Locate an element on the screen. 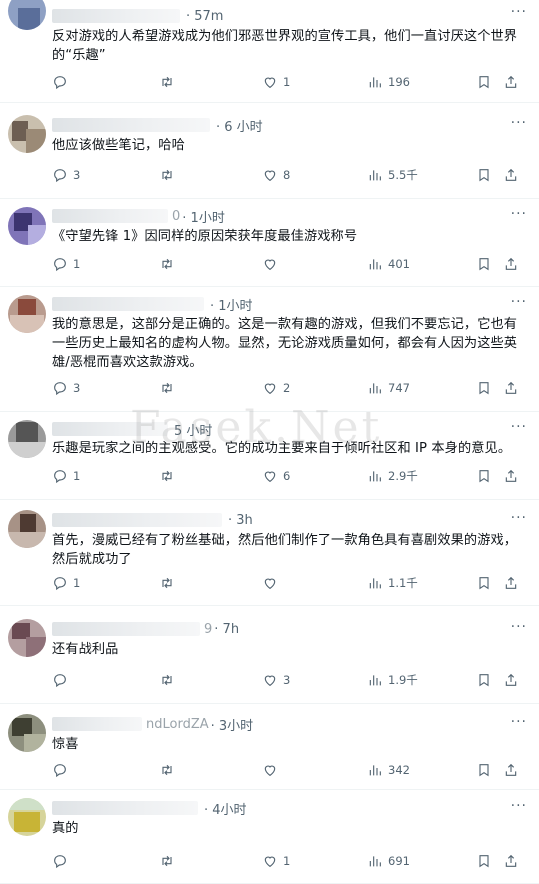 This screenshot has width=539, height=884. views-button: 401 is located at coordinates (388, 264).